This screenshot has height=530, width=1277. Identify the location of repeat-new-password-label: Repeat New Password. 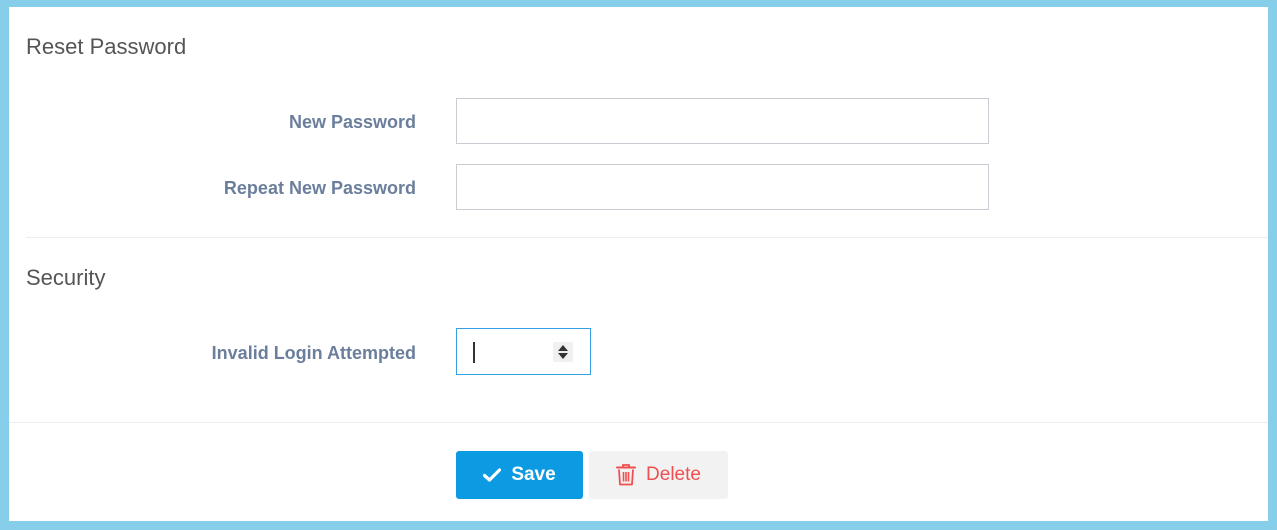
(319, 188).